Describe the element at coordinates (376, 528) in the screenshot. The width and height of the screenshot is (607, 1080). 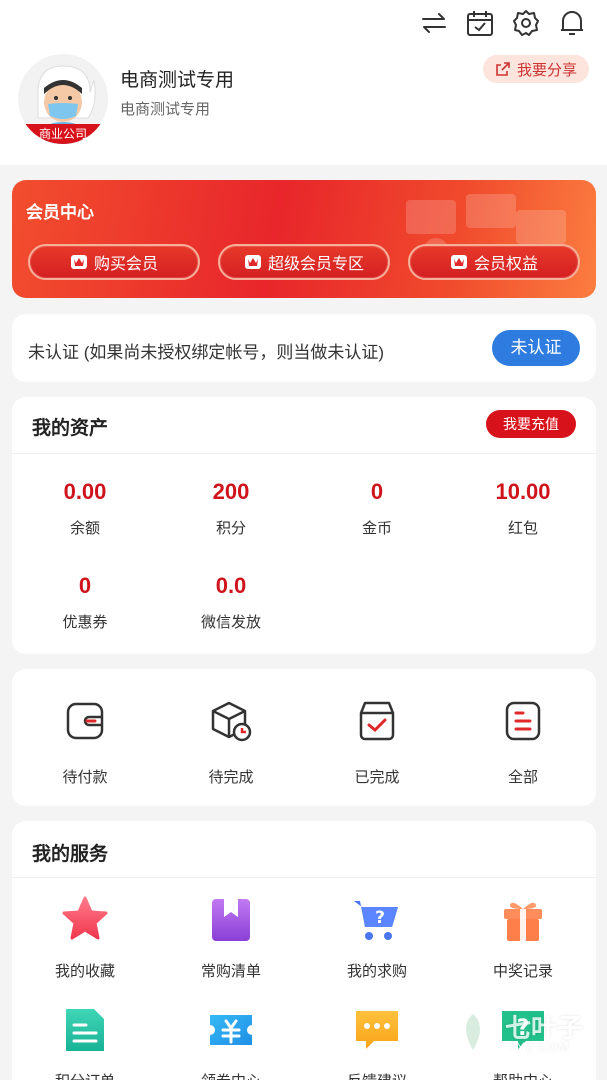
I see `asset-label: 金币` at that location.